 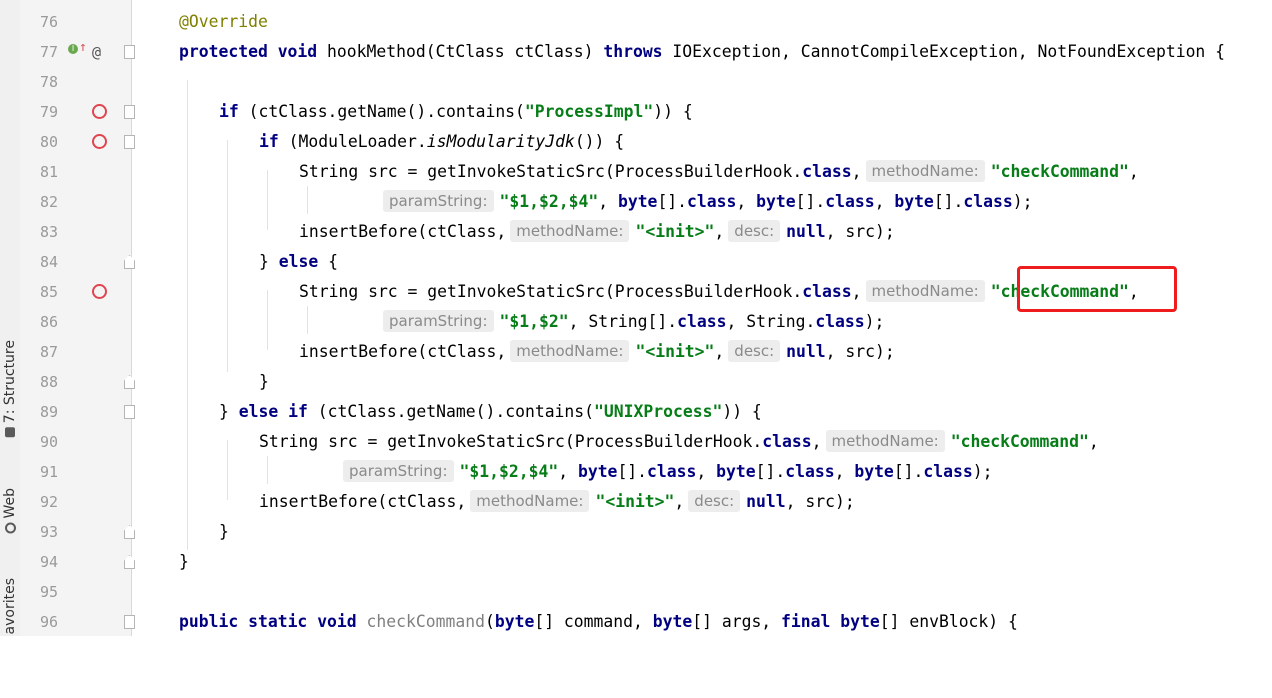 I want to click on line-number: 94, so click(x=48, y=562).